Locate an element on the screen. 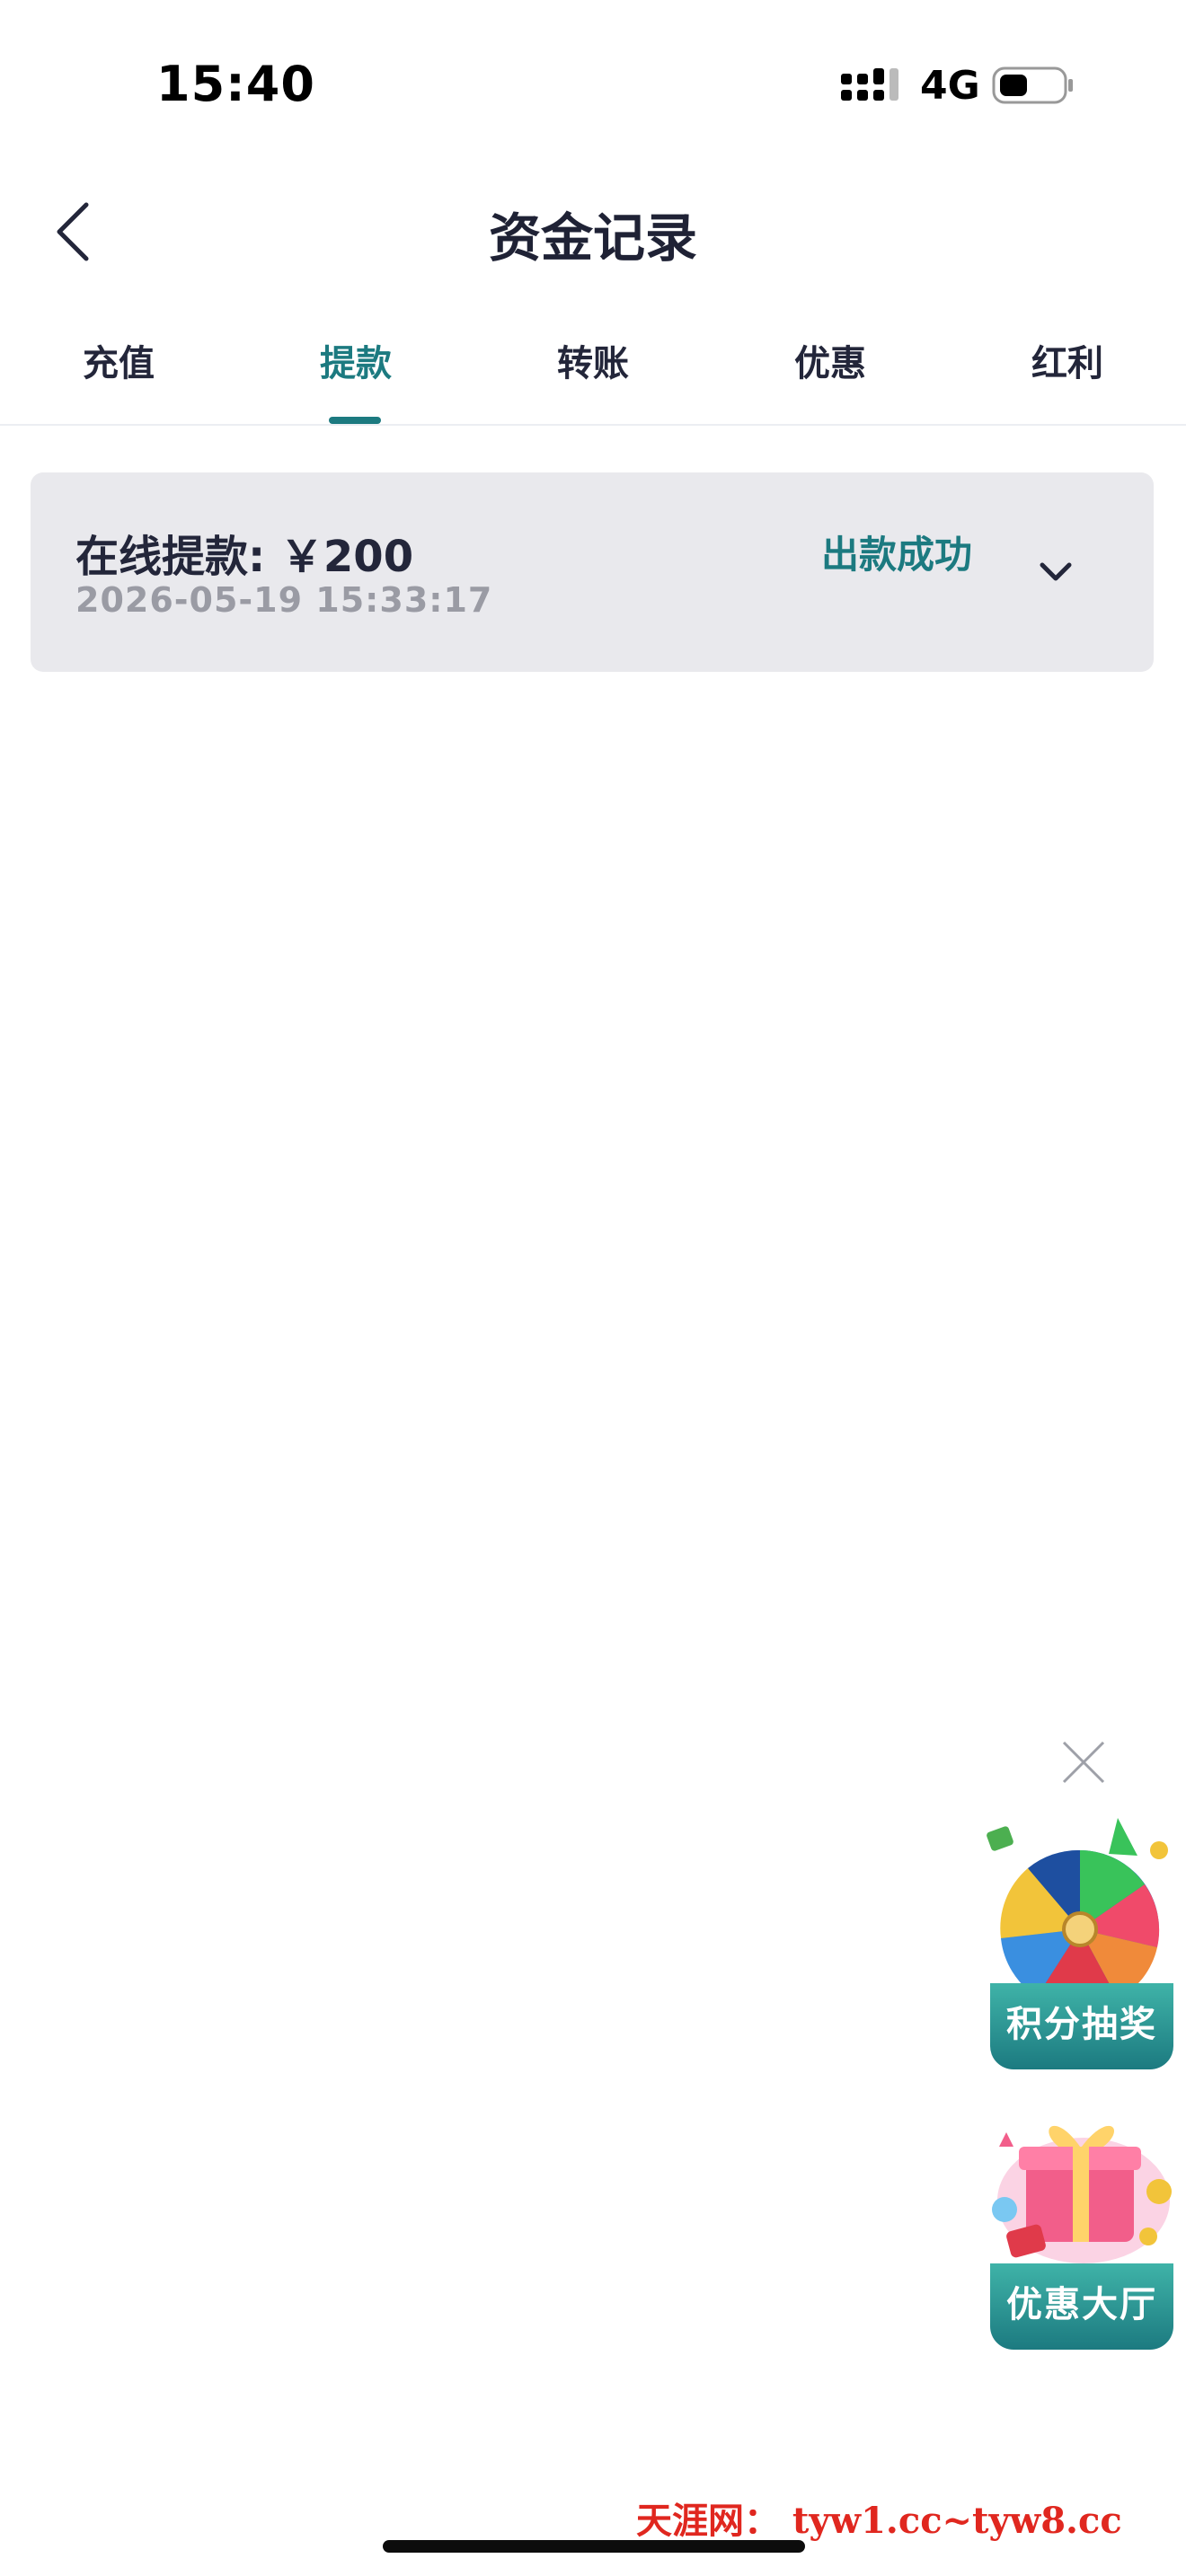  chevron-down-icon is located at coordinates (1056, 572).